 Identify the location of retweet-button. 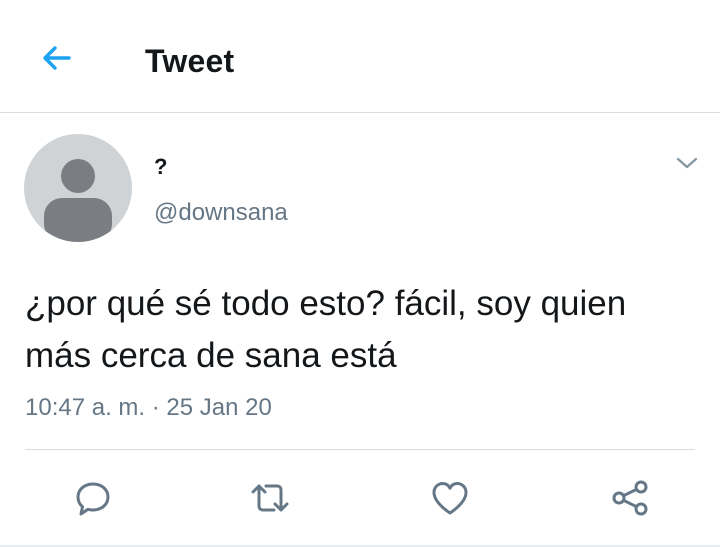
(270, 498).